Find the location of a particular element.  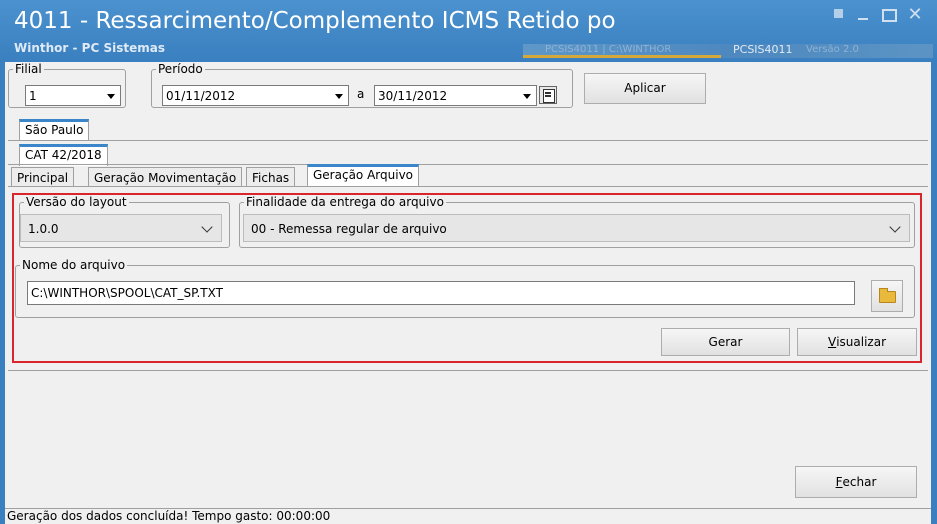

filial-value: 1 is located at coordinates (33, 96).